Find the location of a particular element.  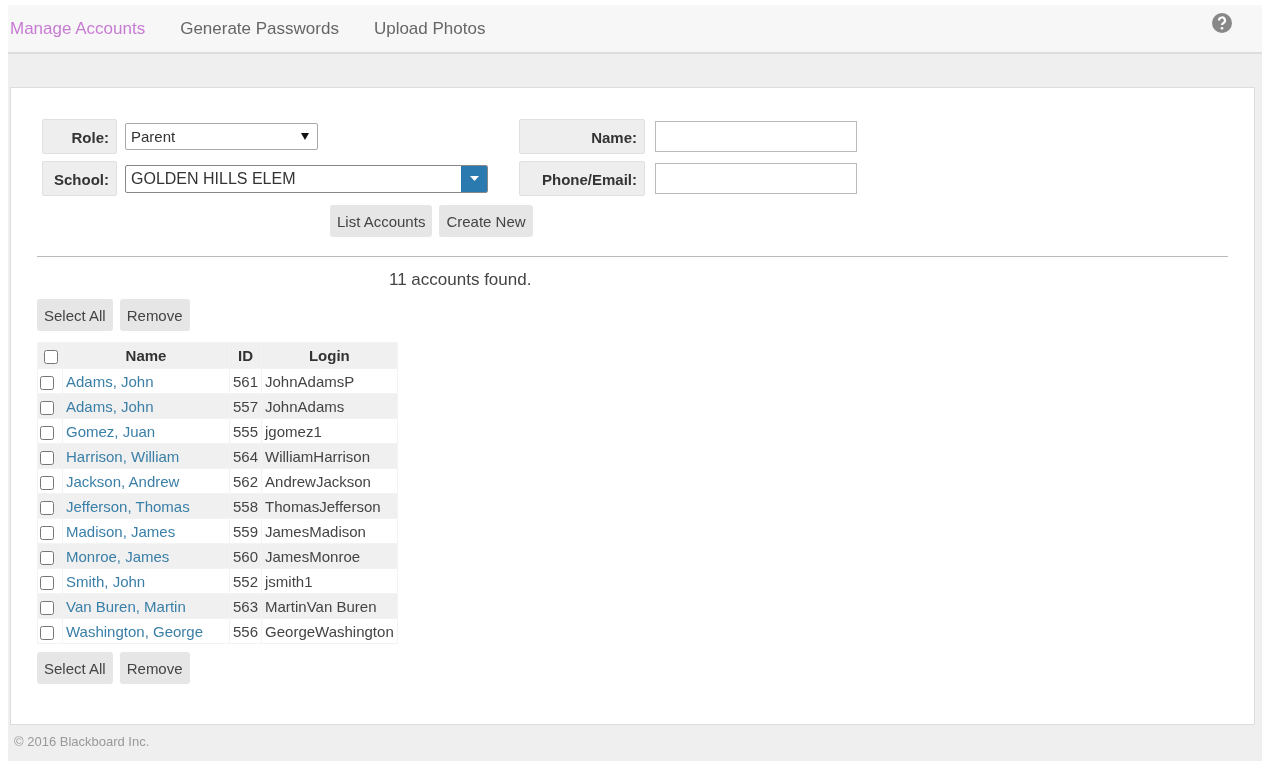

nav-tab: Generate Passwords is located at coordinates (259, 28).